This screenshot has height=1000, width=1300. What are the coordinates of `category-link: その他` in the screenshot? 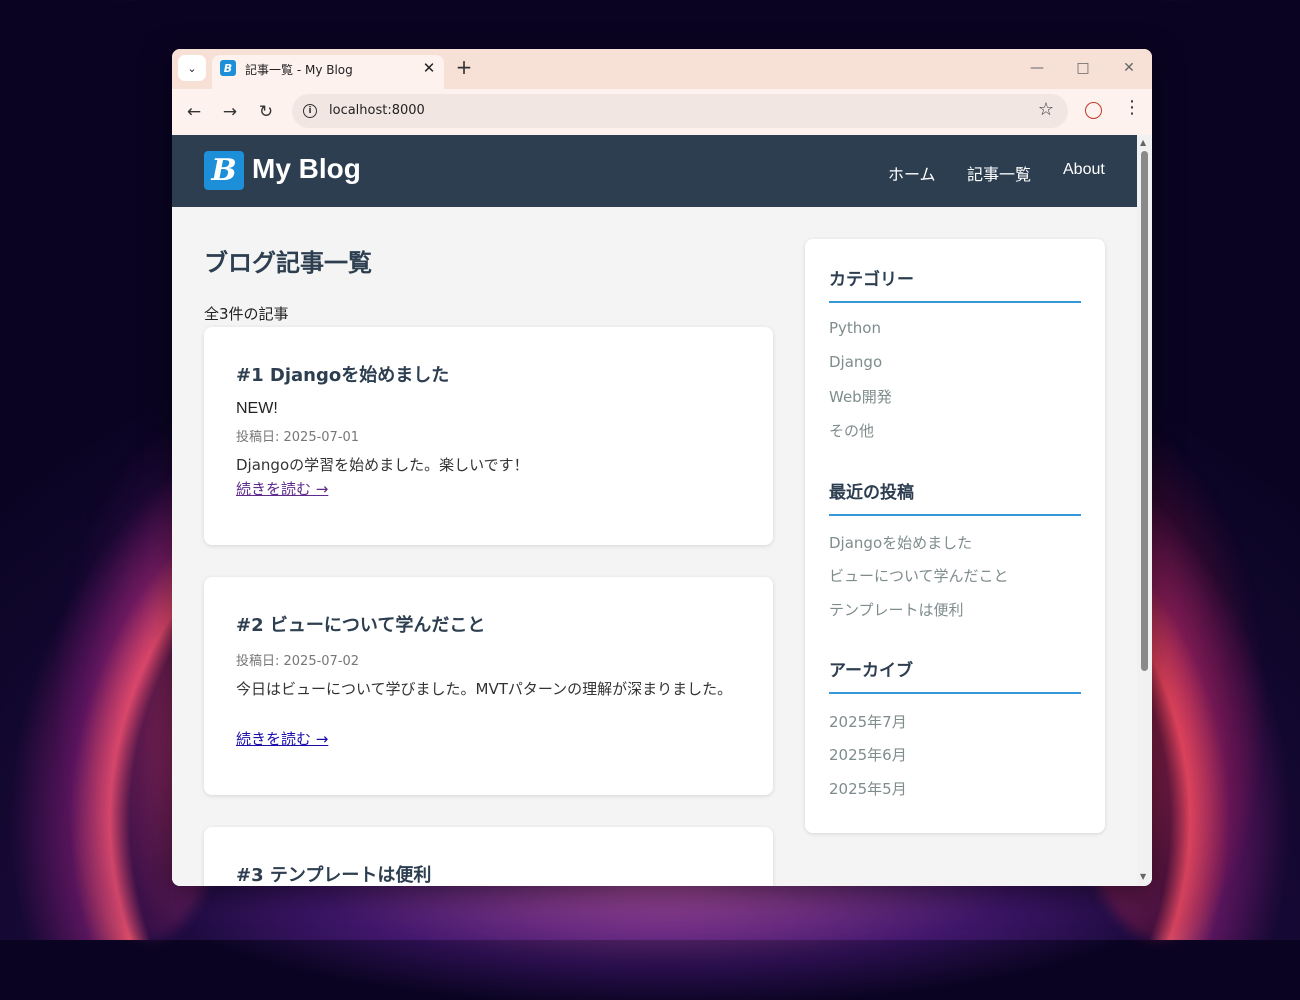 It's located at (851, 430).